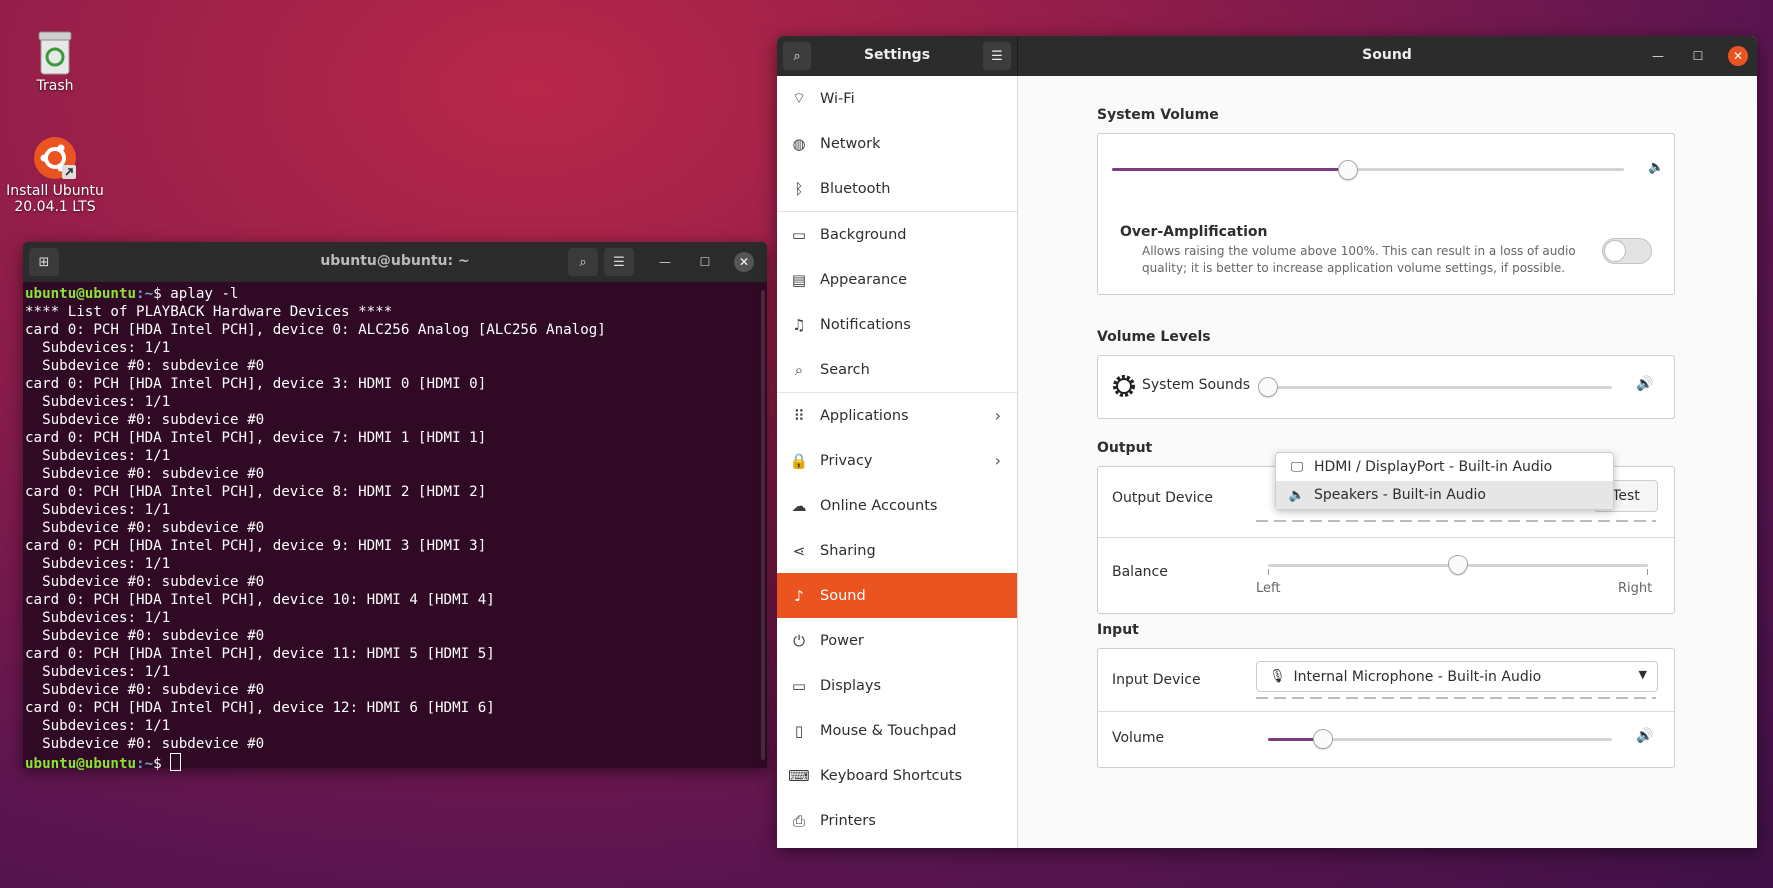  Describe the element at coordinates (897, 730) in the screenshot. I see `sidebar-item-mouse-touchpad: ▯ Mouse & Touchpad` at that location.